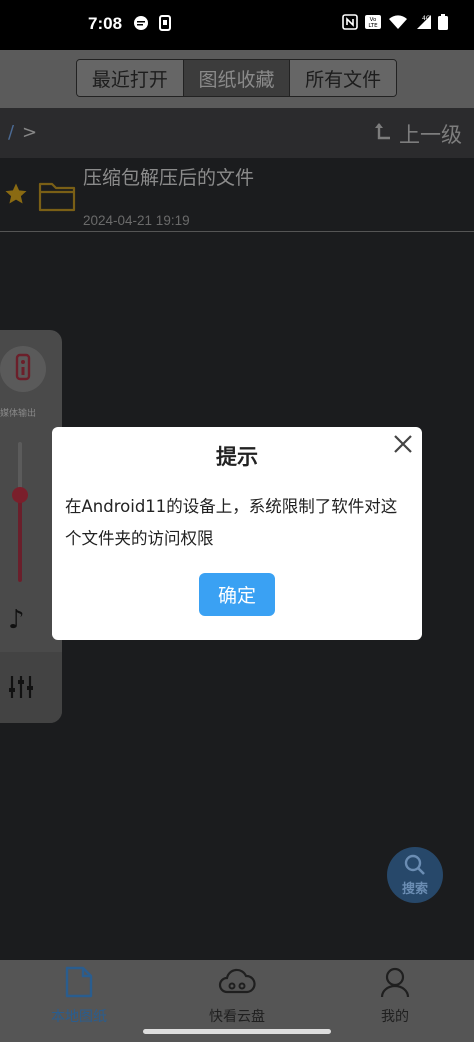  What do you see at coordinates (21, 689) in the screenshot?
I see `equalizer-icon` at bounding box center [21, 689].